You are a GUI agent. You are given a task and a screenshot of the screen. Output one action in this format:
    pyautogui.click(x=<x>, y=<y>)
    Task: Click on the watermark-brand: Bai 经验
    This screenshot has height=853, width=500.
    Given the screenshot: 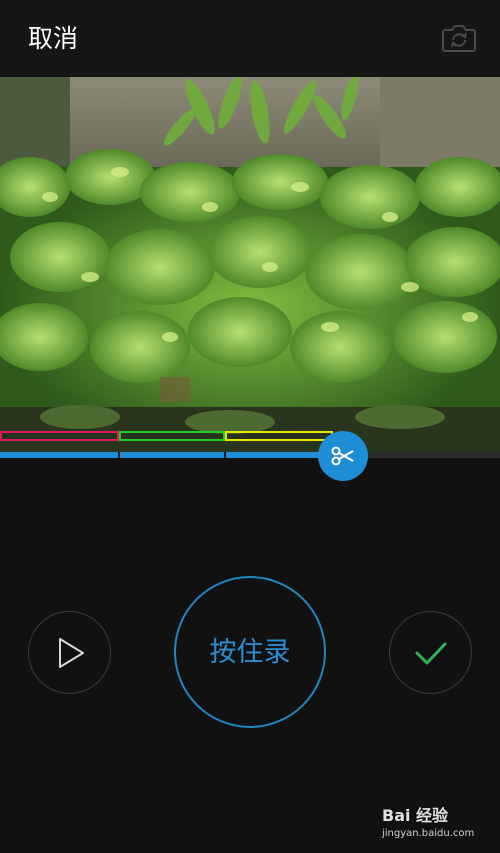 What is the action you would take?
    pyautogui.click(x=415, y=815)
    